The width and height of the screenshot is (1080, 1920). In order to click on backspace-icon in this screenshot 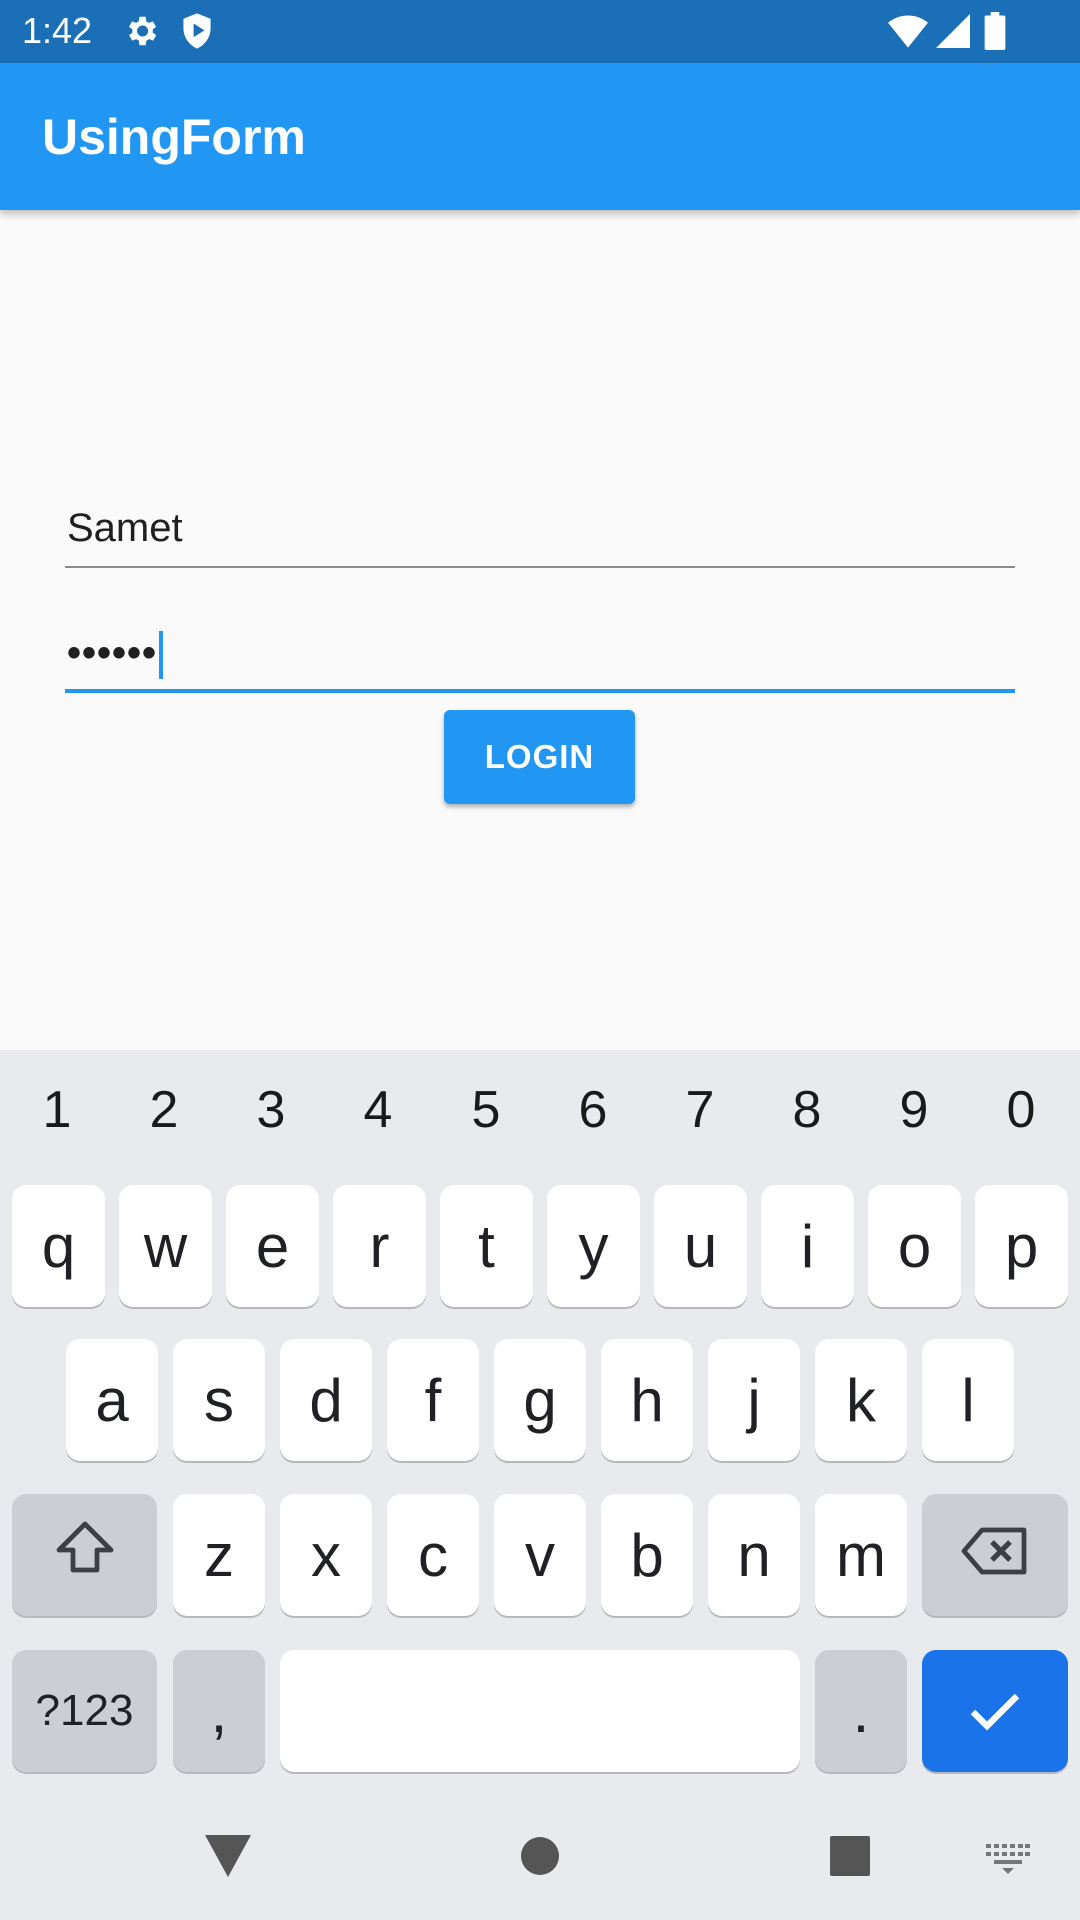, I will do `click(995, 1555)`.